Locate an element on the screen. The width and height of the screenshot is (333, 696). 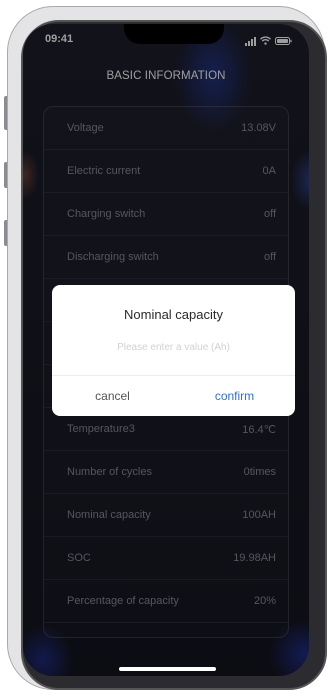
confirm-button: confirm is located at coordinates (234, 396).